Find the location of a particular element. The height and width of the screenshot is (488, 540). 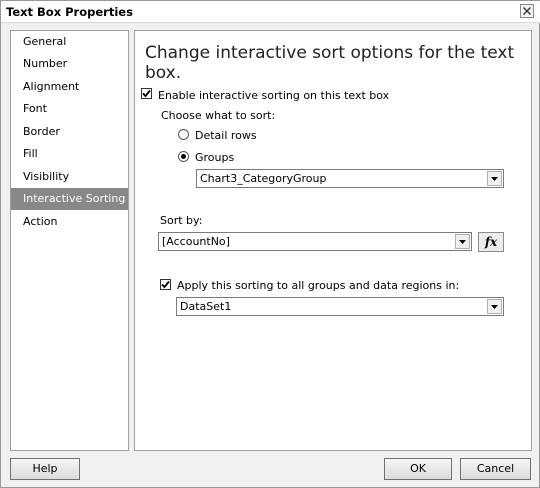

groups-radio is located at coordinates (183, 156).